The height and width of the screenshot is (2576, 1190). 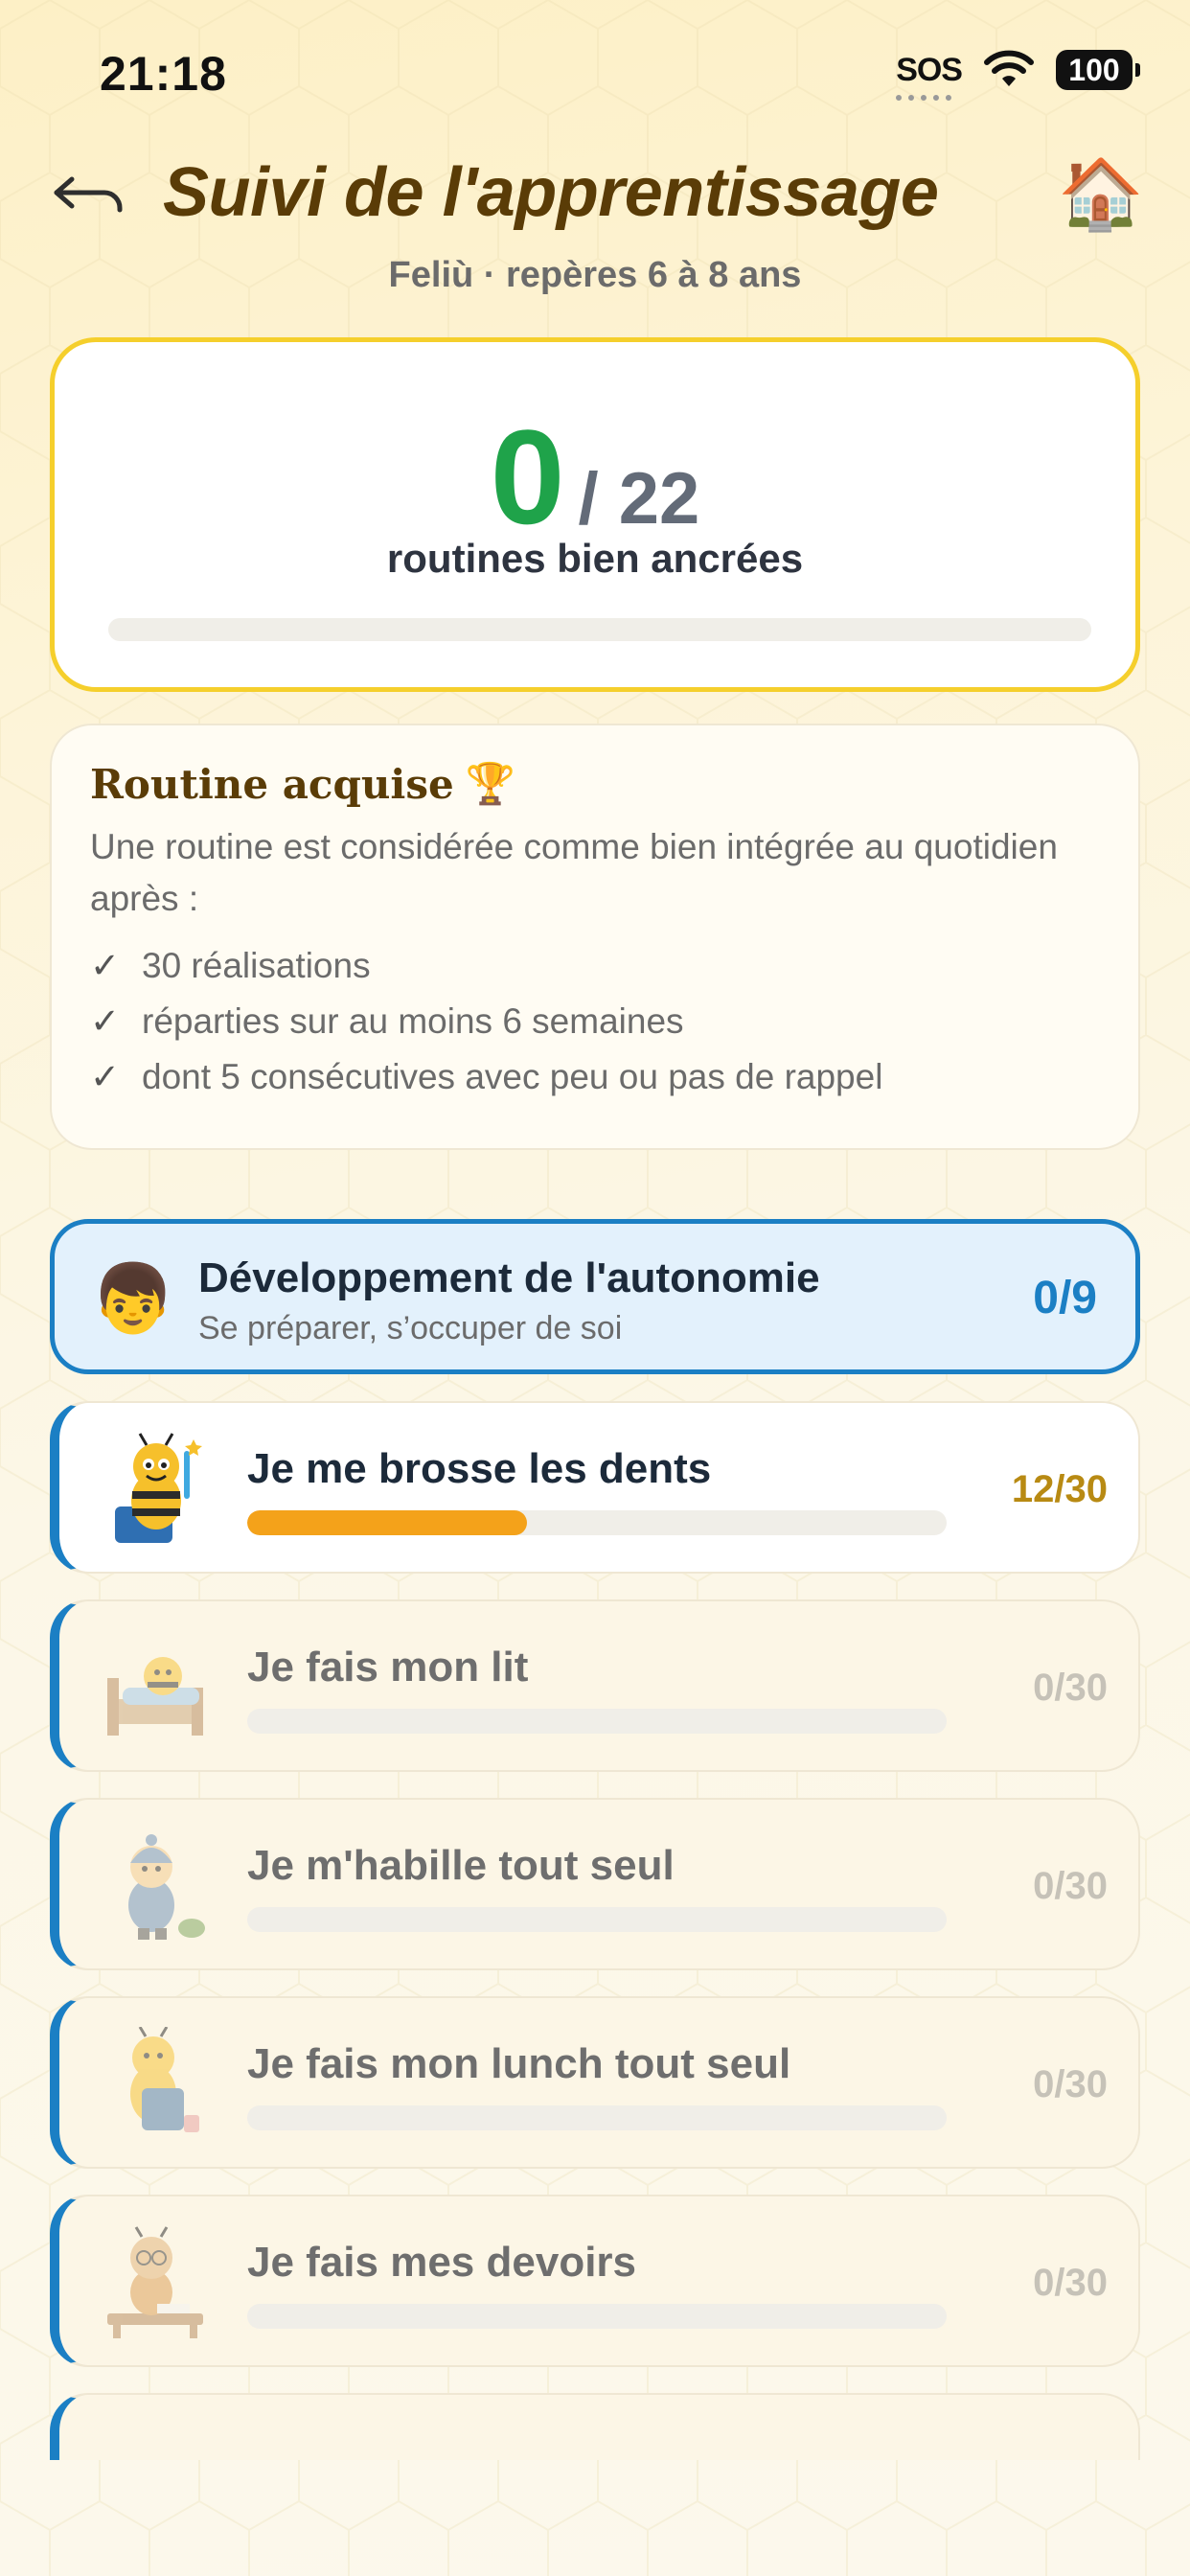 I want to click on home-button: 🏠, so click(x=1101, y=194).